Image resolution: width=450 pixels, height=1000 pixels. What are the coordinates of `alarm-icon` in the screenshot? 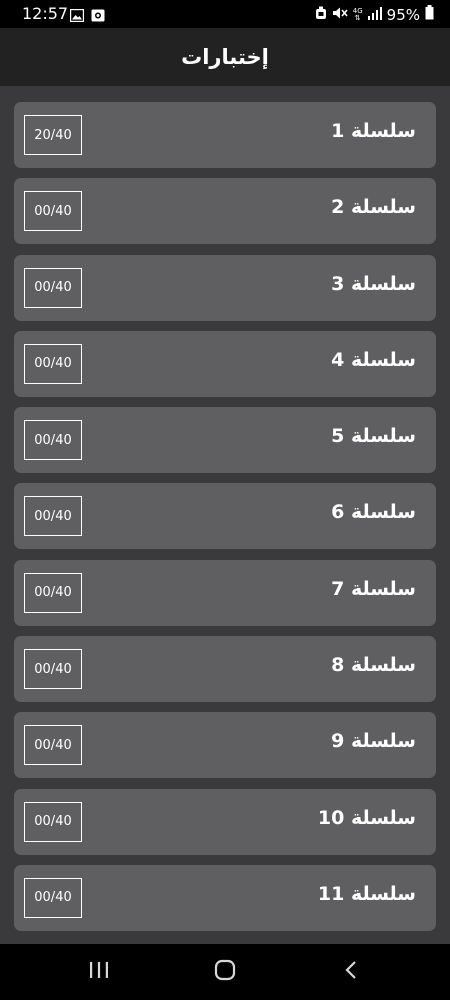 It's located at (321, 14).